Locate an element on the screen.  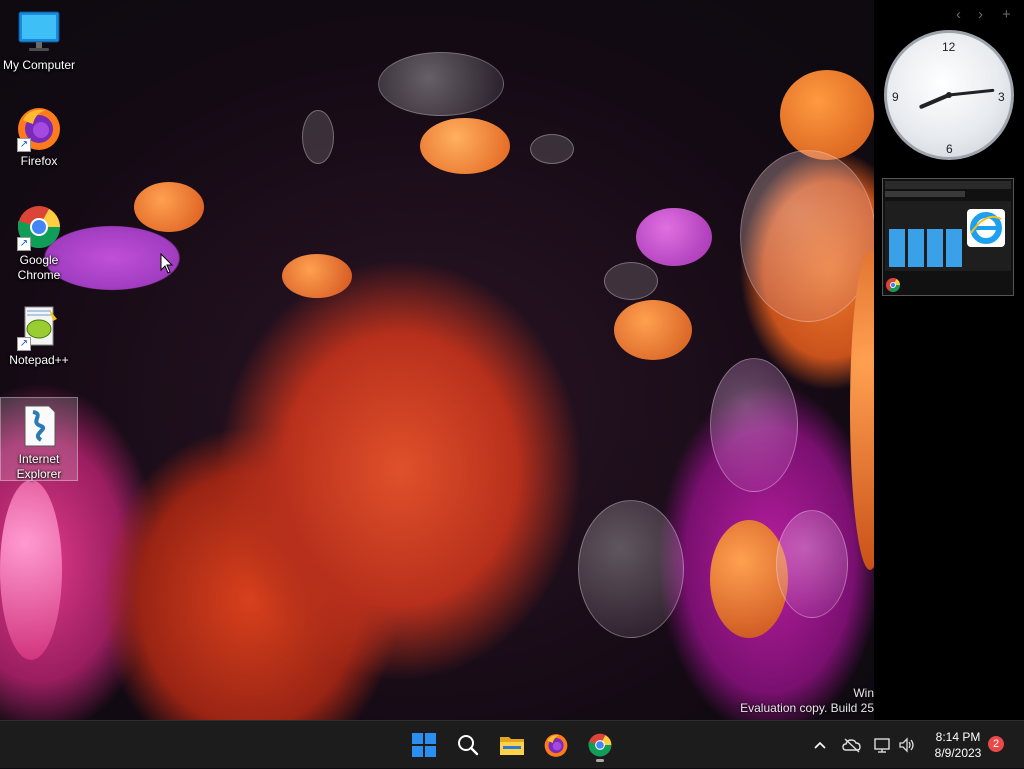
onedrive-offline-button is located at coordinates (852, 745).